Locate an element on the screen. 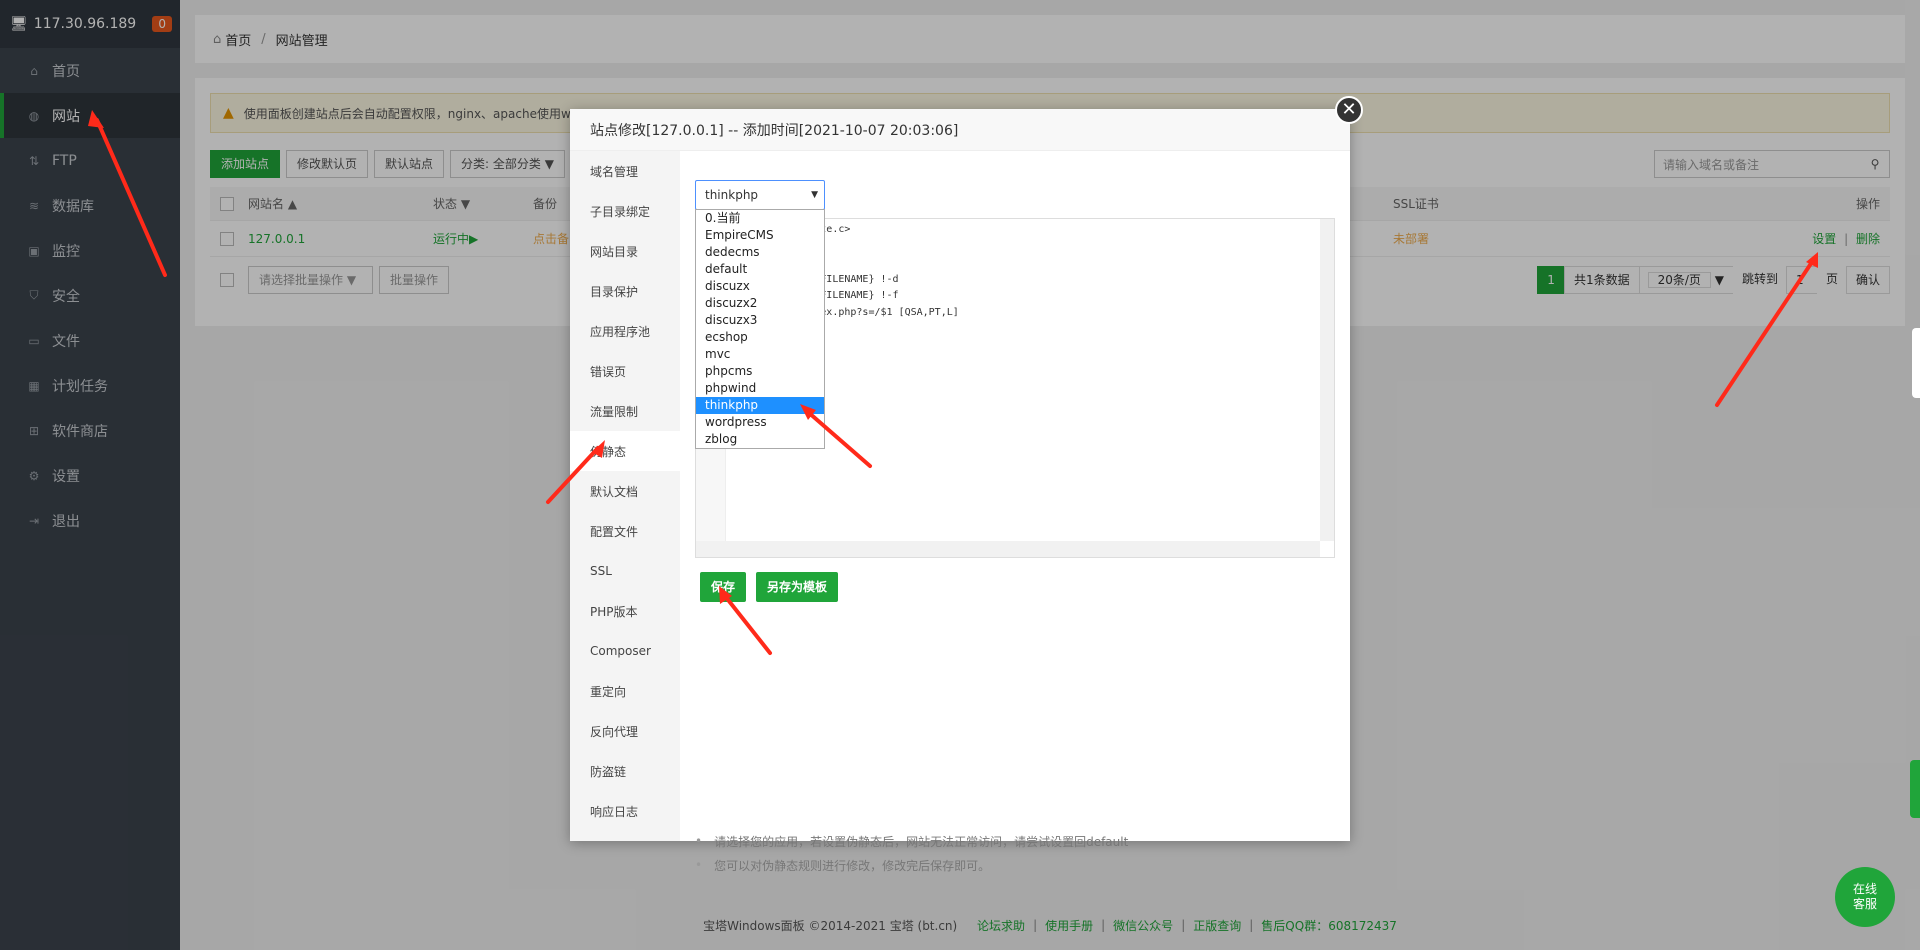 The height and width of the screenshot is (950, 1920). option-item: phpwind is located at coordinates (760, 388).